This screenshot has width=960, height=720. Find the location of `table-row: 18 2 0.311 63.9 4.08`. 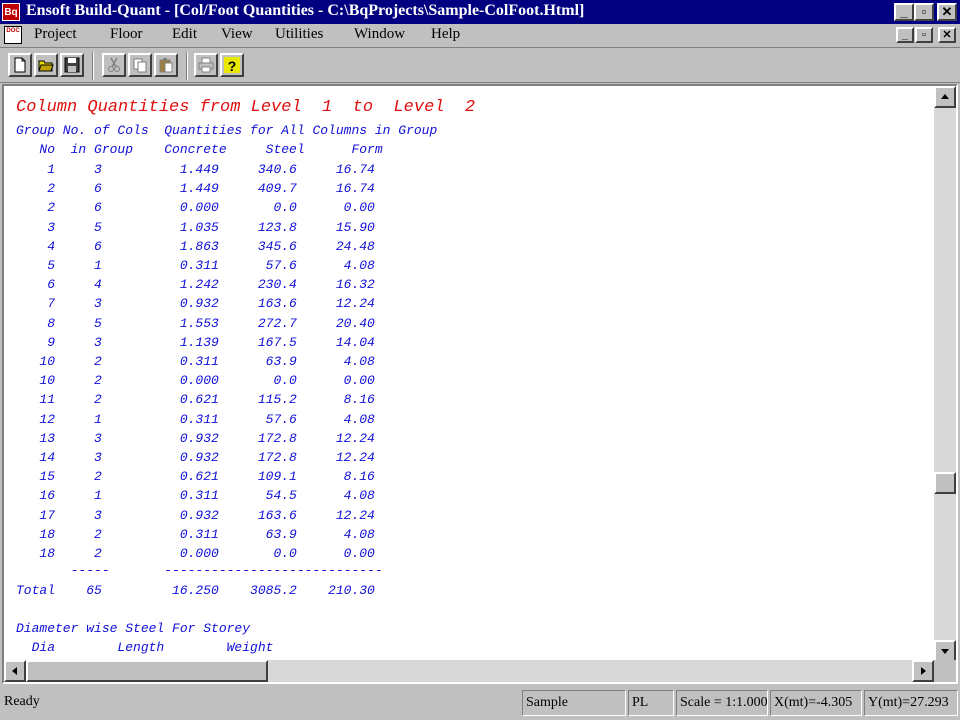

table-row: 18 2 0.311 63.9 4.08 is located at coordinates (195, 534).